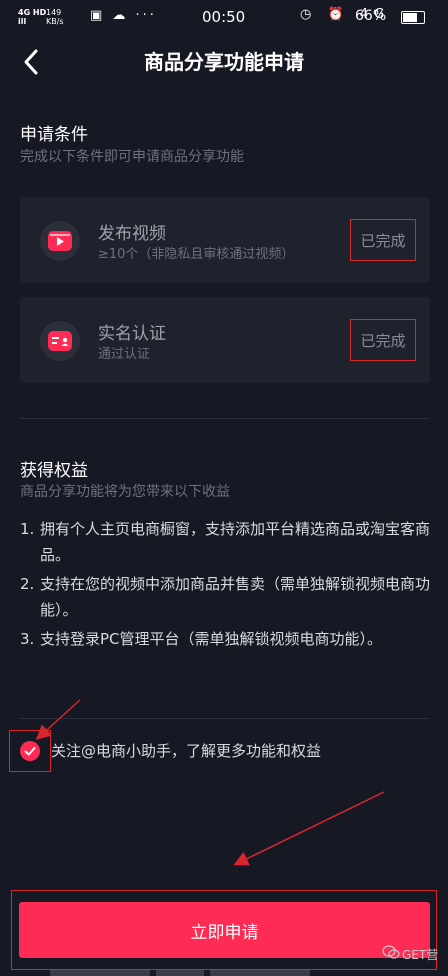 Image resolution: width=448 pixels, height=976 pixels. What do you see at coordinates (54, 135) in the screenshot?
I see `conditions-title: 申请条件` at bounding box center [54, 135].